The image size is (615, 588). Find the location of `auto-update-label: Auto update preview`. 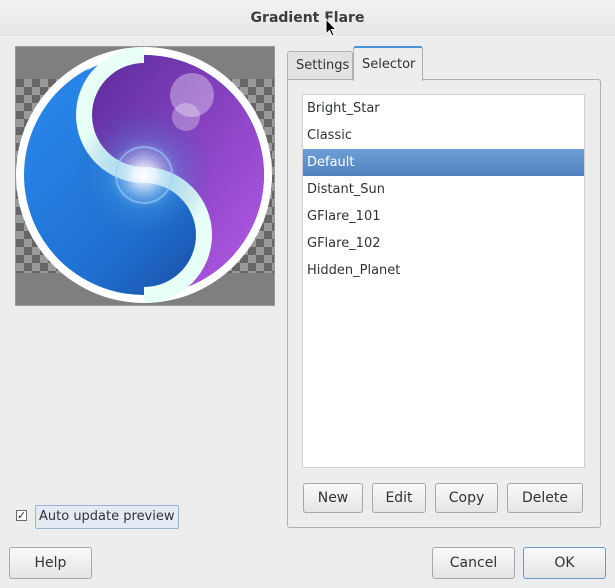

auto-update-label: Auto update preview is located at coordinates (107, 517).